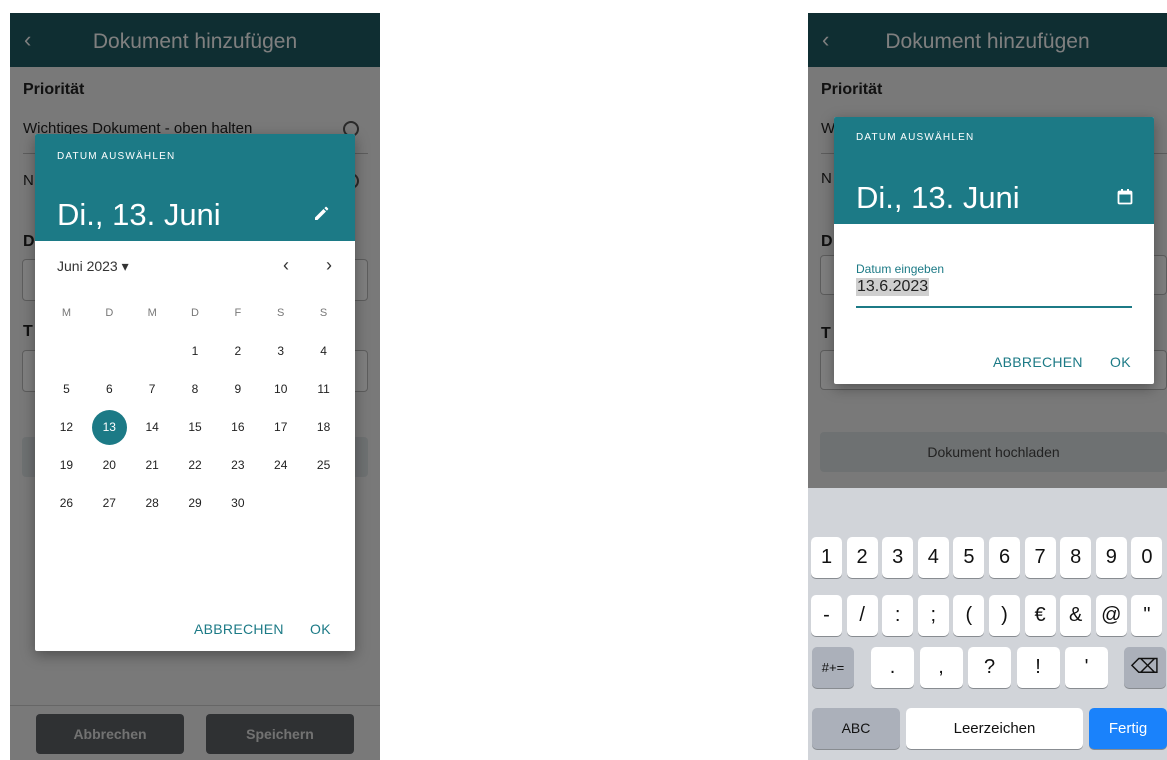 The height and width of the screenshot is (760, 1167). I want to click on calendar-day-label: 11, so click(323, 389).